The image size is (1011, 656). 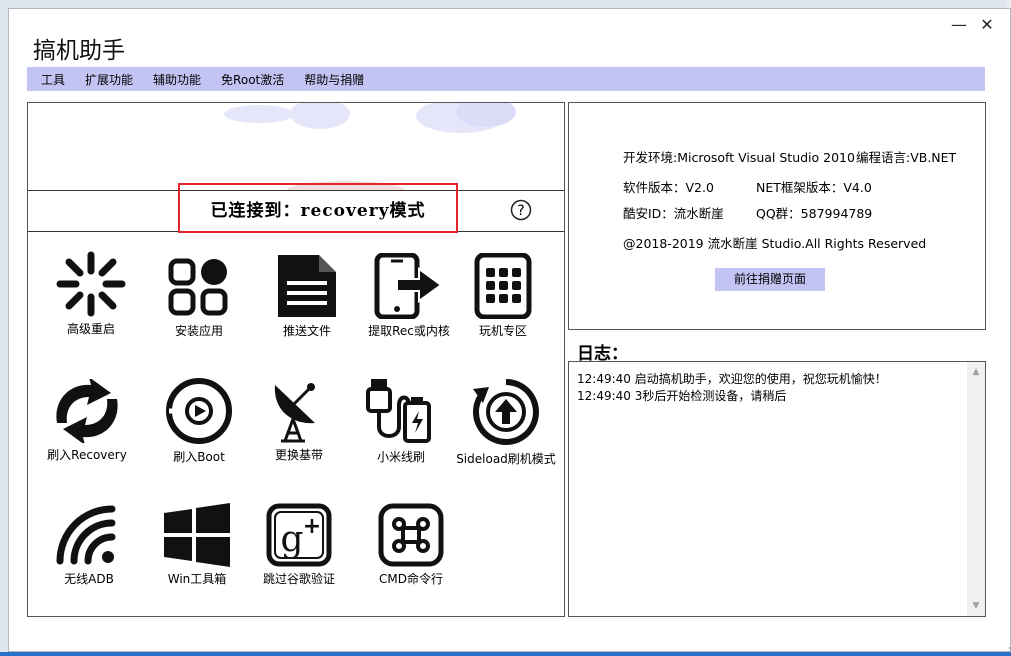 I want to click on tile-label: 小米线刷, so click(x=400, y=457).